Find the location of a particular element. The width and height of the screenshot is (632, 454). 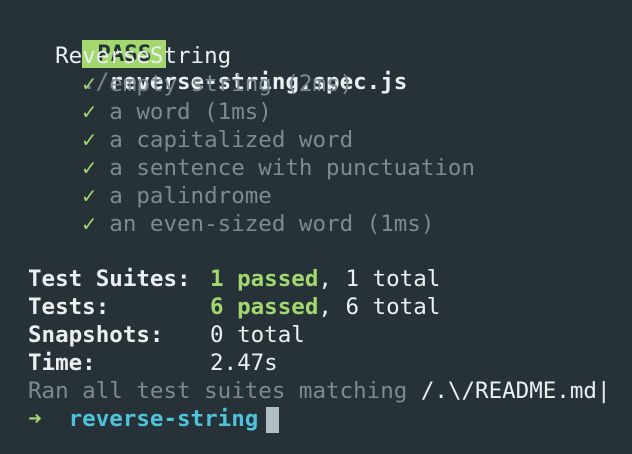

test-result-row: ✓ a word (1ms) is located at coordinates (150, 112).